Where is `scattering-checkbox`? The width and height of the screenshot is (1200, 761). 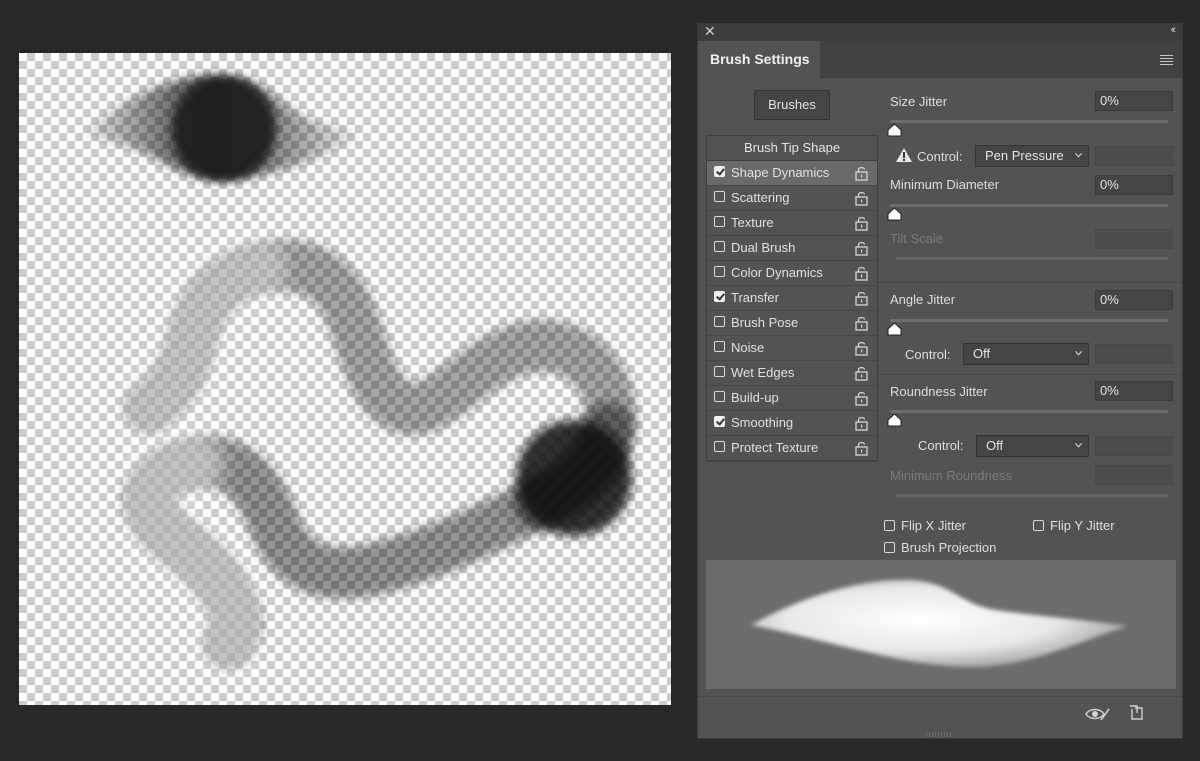
scattering-checkbox is located at coordinates (719, 196).